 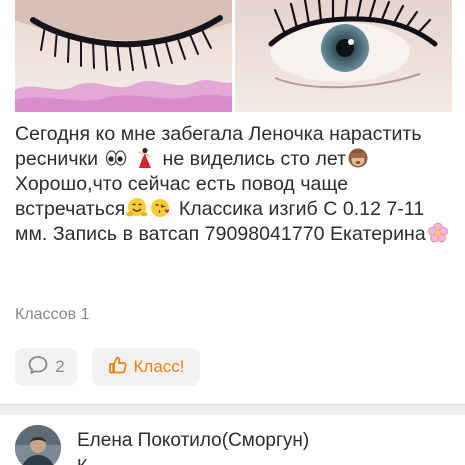 I want to click on comment-author-name: Елена Покотило(Сморгун), so click(x=193, y=441).